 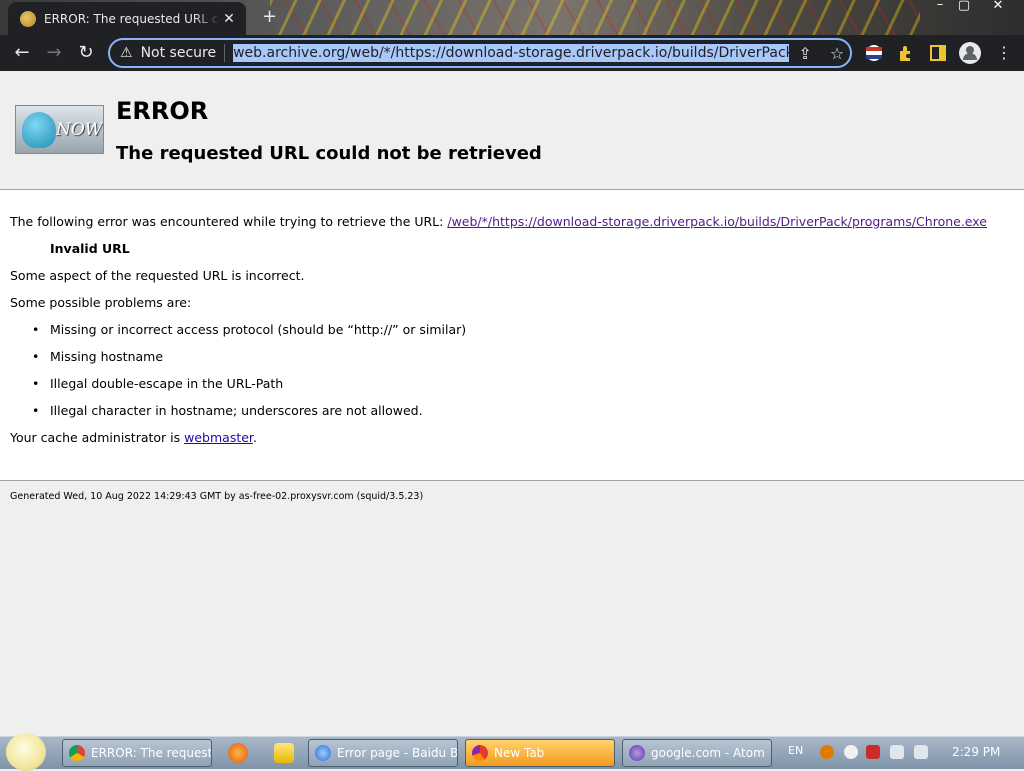 I want to click on task-label: New Tab, so click(x=519, y=753).